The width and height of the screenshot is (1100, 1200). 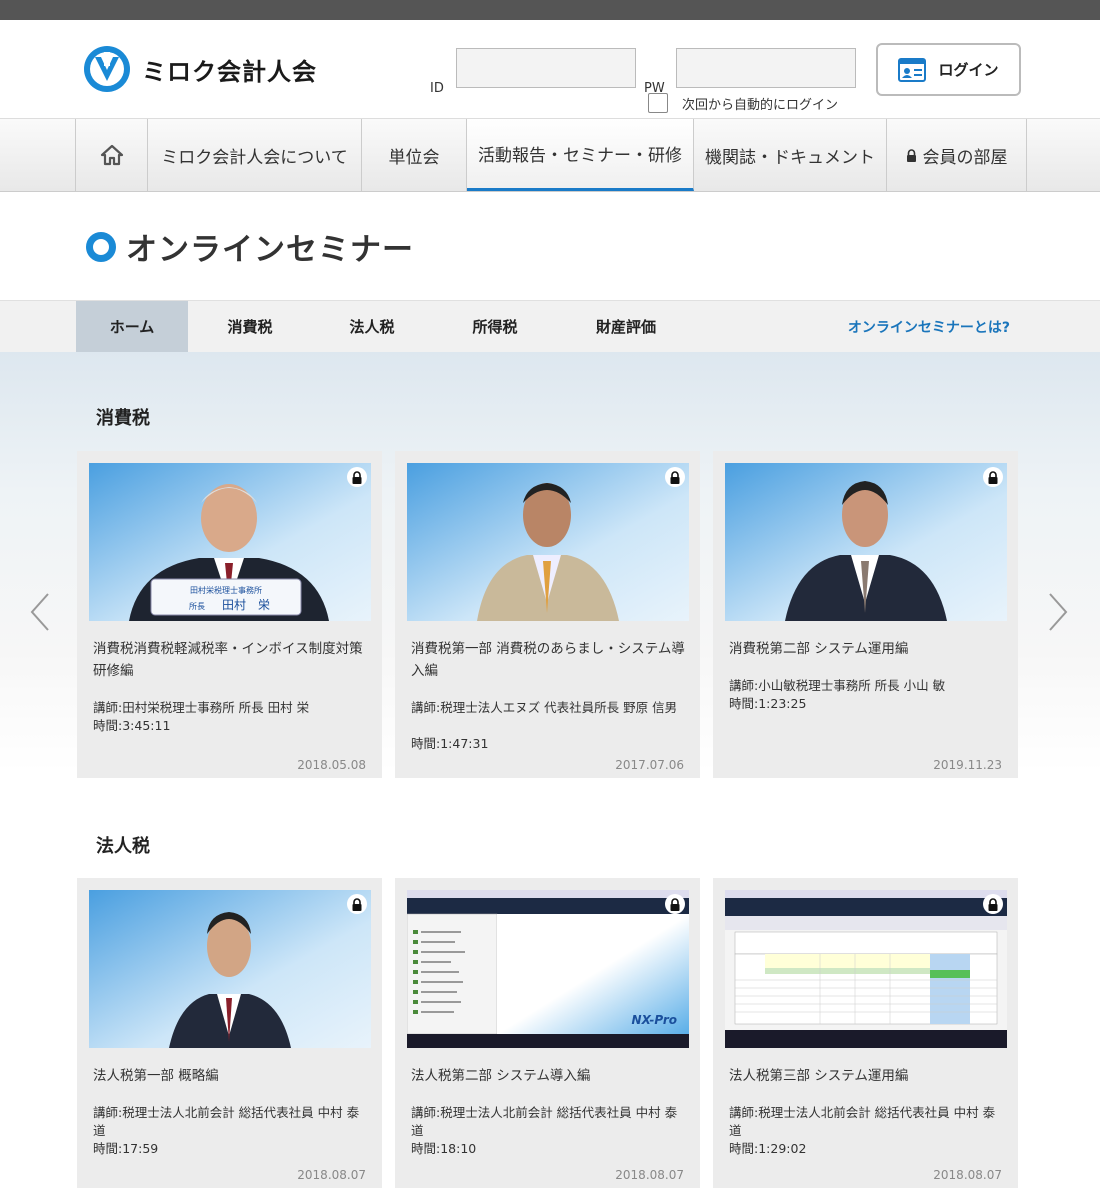 I want to click on card-title: 消費税消費税軽減税率・インボイス制度対策研修編, so click(x=228, y=660).